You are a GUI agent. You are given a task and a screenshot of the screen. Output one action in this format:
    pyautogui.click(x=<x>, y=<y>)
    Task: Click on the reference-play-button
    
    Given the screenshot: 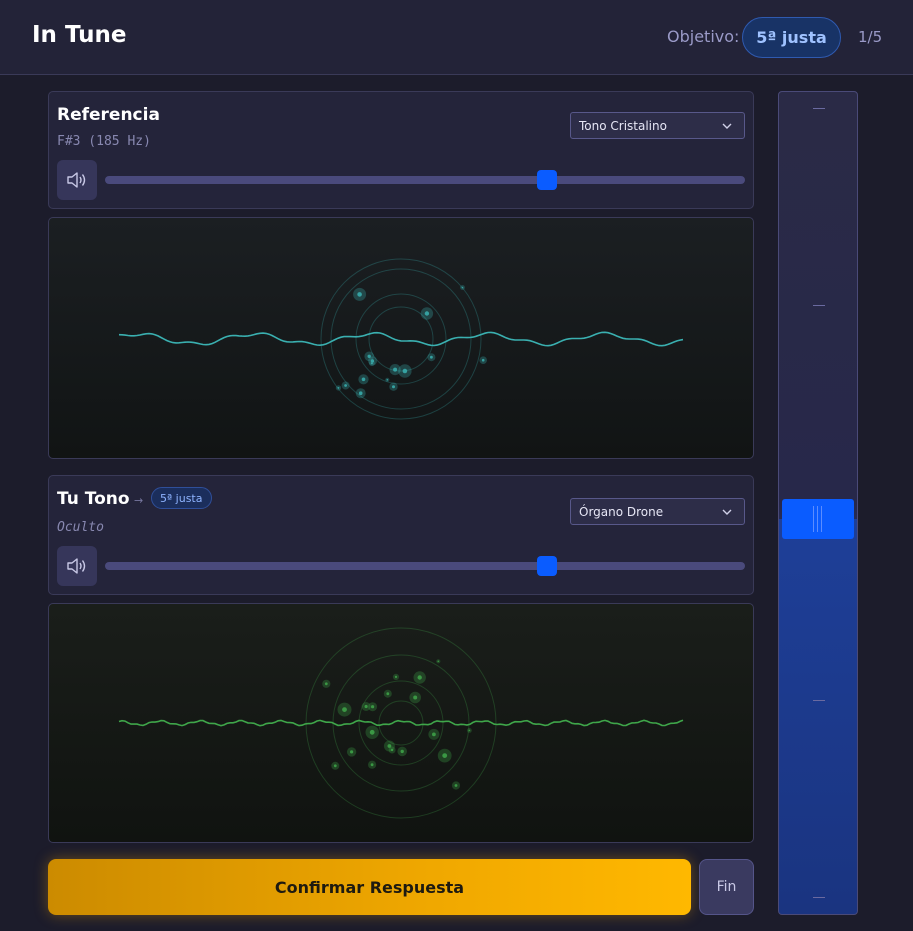 What is the action you would take?
    pyautogui.click(x=77, y=180)
    